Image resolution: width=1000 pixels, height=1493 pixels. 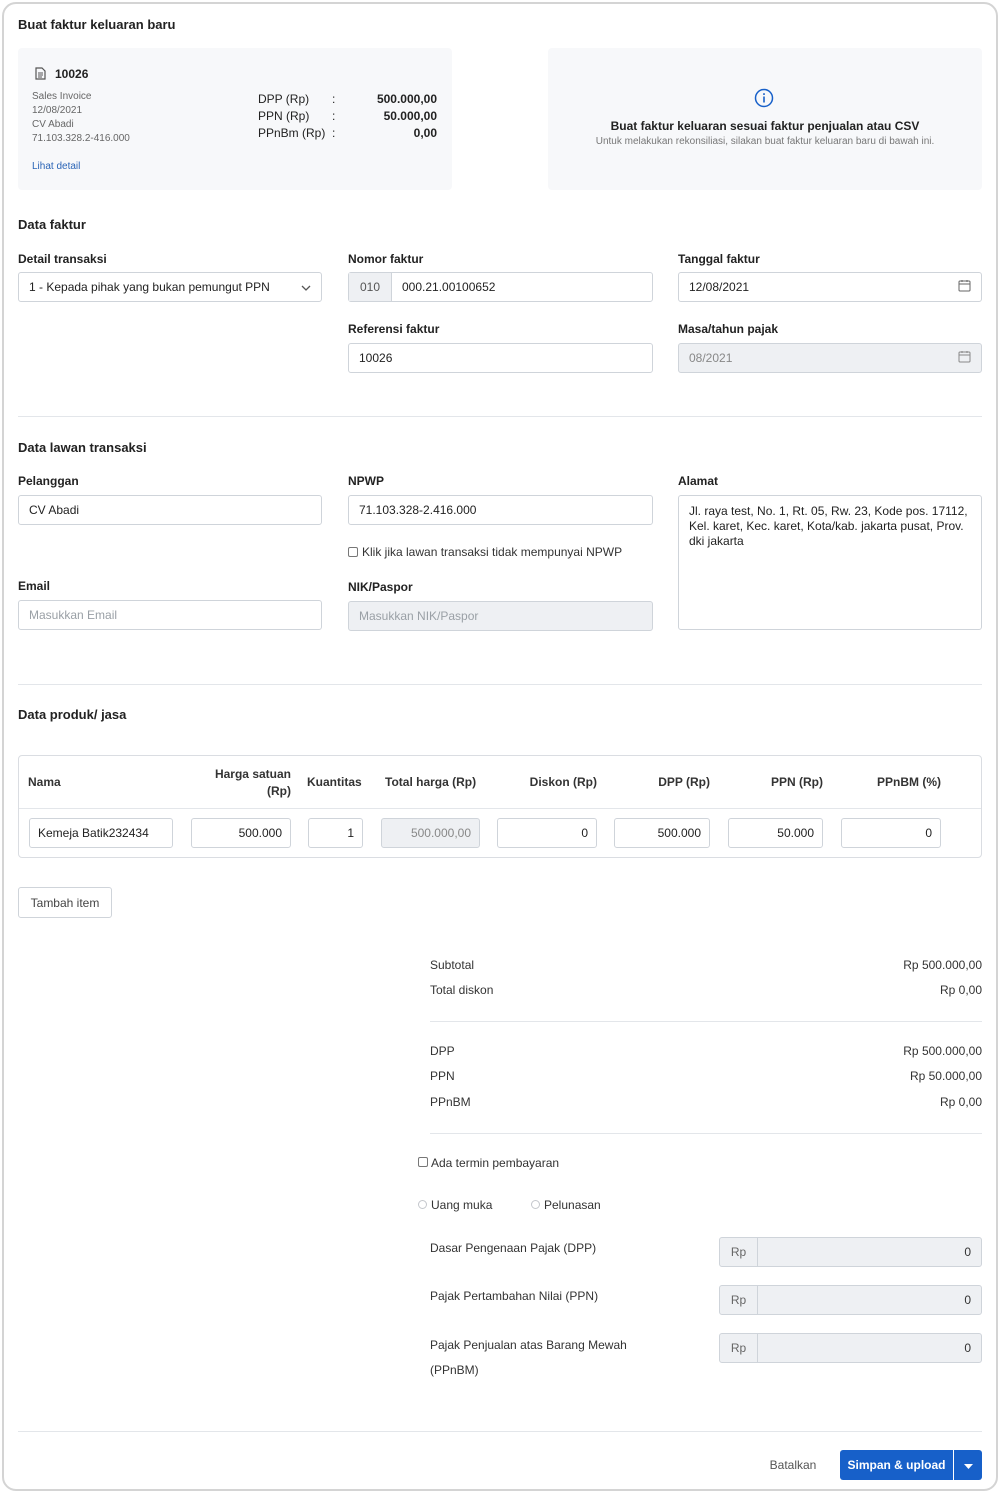 I want to click on tanggal-faktur-value: 12/08/2021, so click(x=719, y=287).